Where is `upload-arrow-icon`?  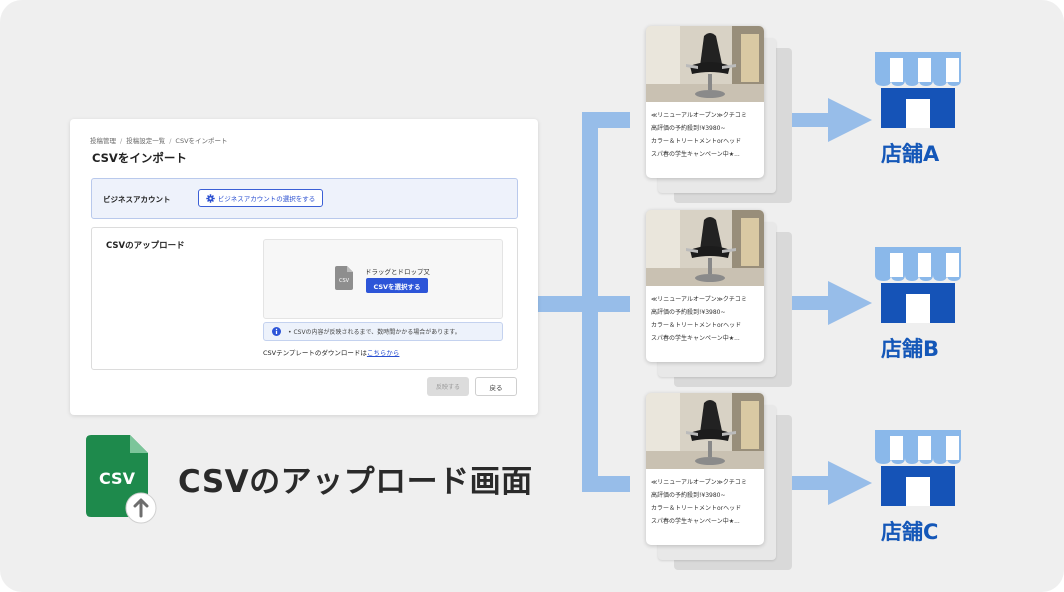 upload-arrow-icon is located at coordinates (141, 508).